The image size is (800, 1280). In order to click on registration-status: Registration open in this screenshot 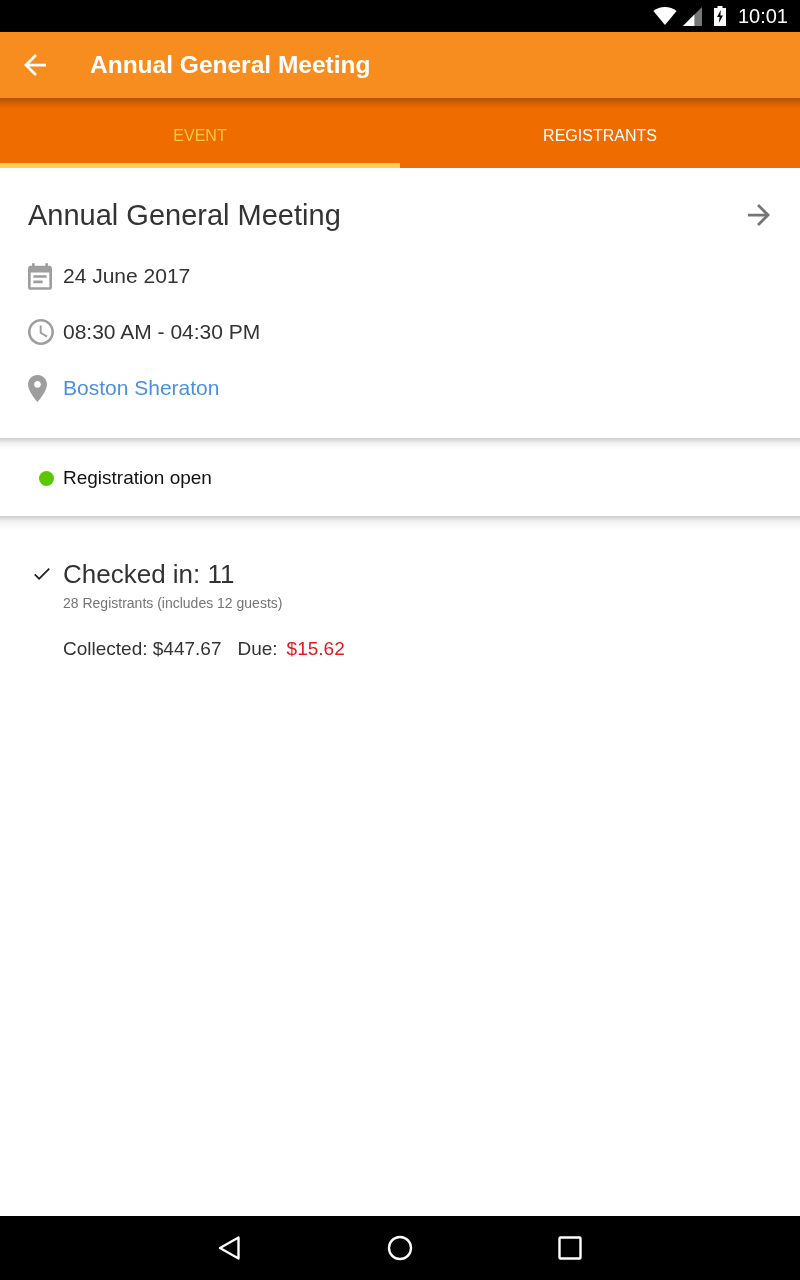, I will do `click(137, 478)`.